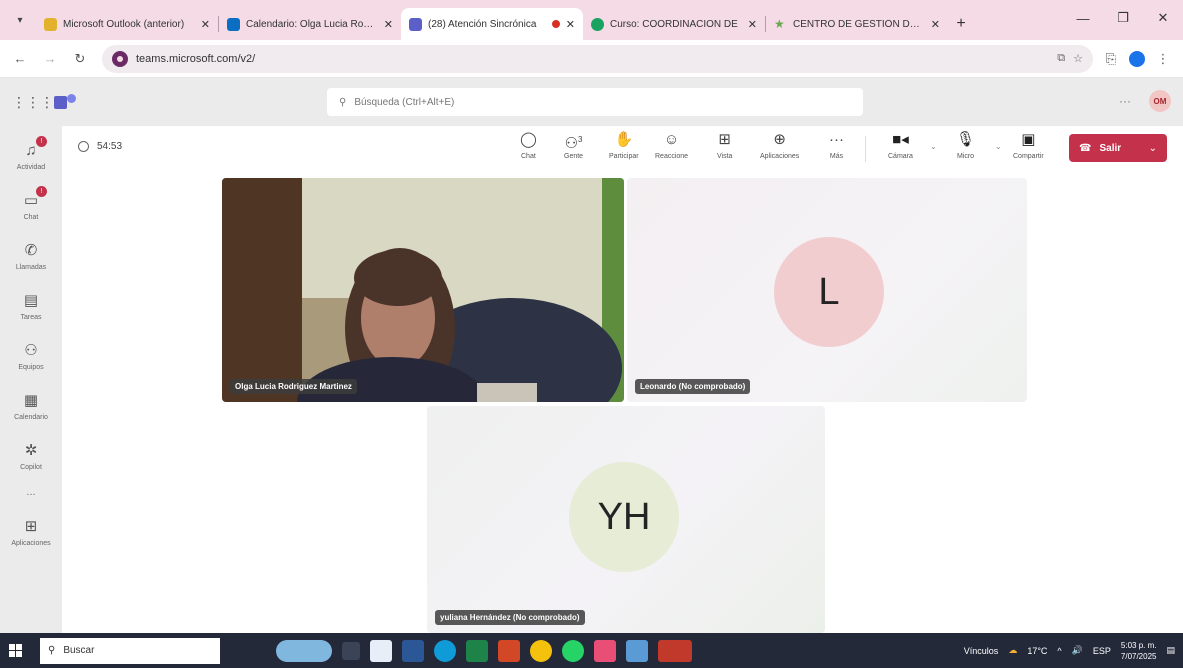  What do you see at coordinates (626, 519) in the screenshot?
I see `participant-tile-yuliana: YH yuliana Hernández (No comprobado)` at bounding box center [626, 519].